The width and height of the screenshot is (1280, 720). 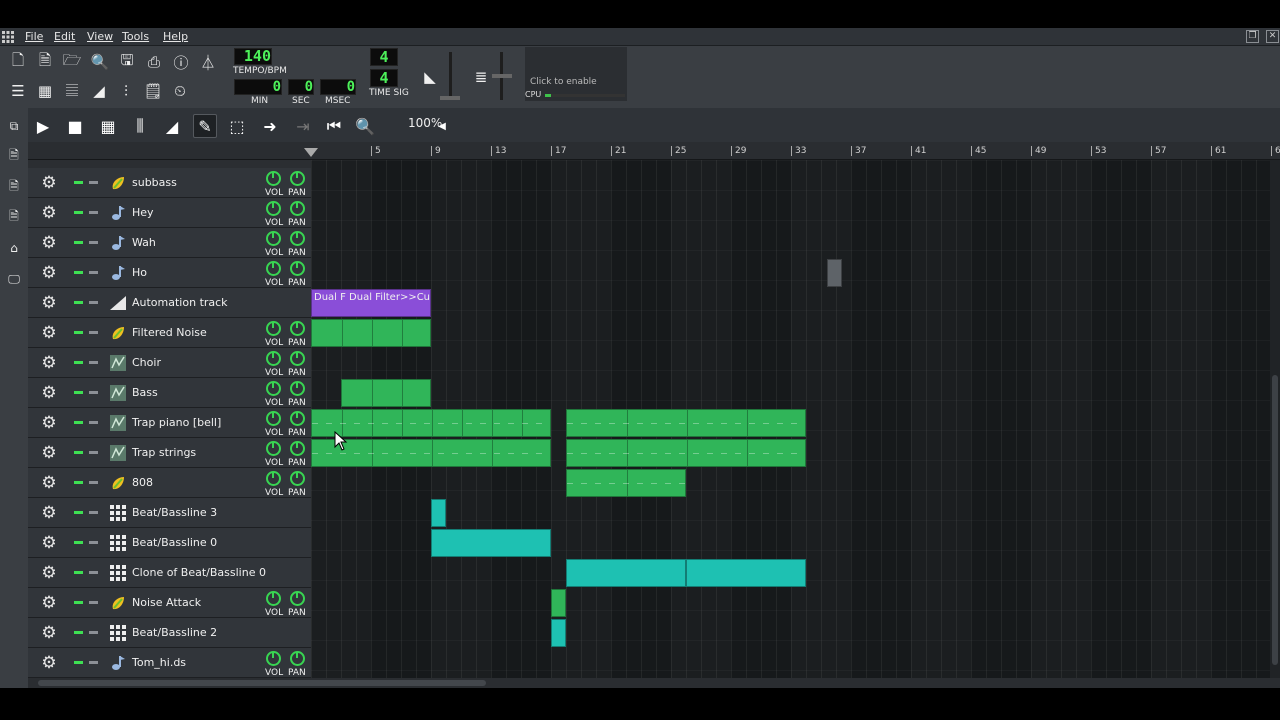 I want to click on track-row: ⚙ Filtered Noise VOL PAN, so click(x=169, y=333).